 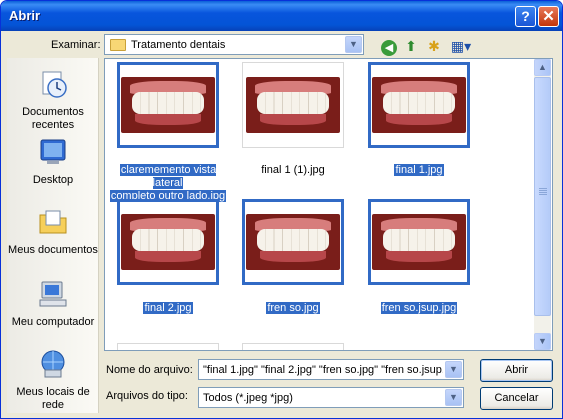 I want to click on file-caption: final 2.jpg, so click(x=168, y=308).